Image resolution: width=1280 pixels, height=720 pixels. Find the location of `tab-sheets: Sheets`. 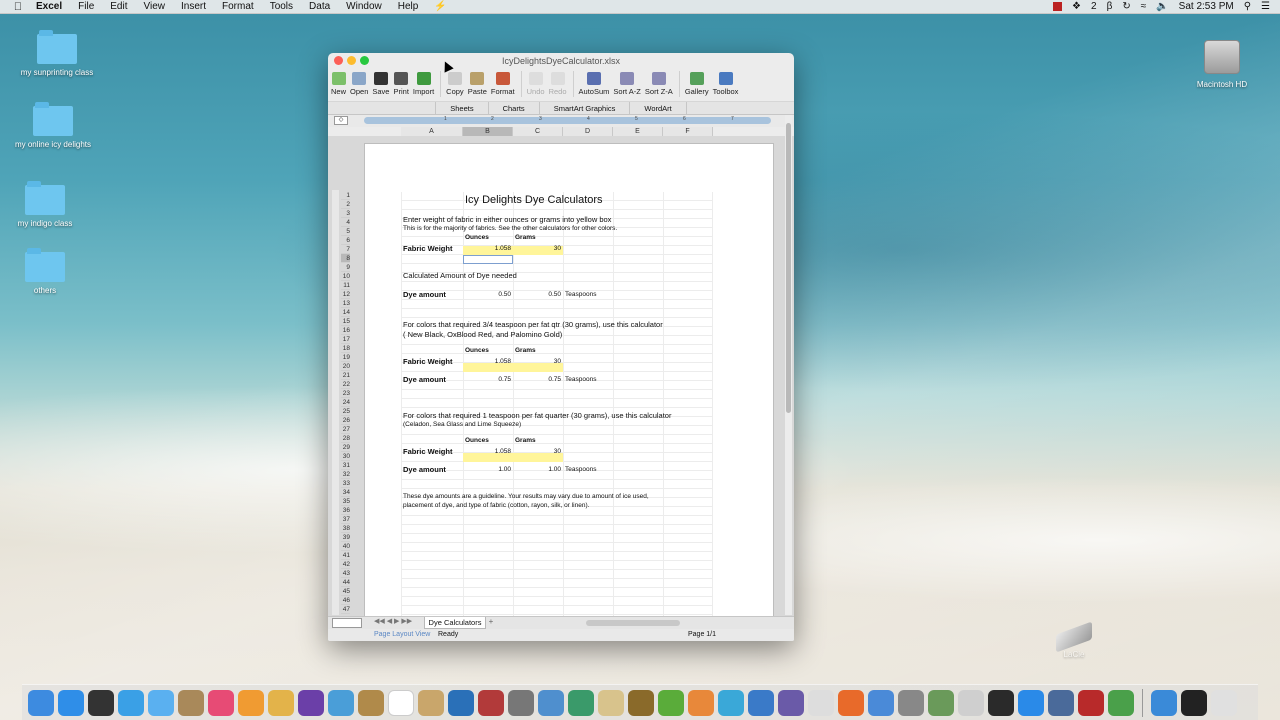

tab-sheets: Sheets is located at coordinates (461, 108).